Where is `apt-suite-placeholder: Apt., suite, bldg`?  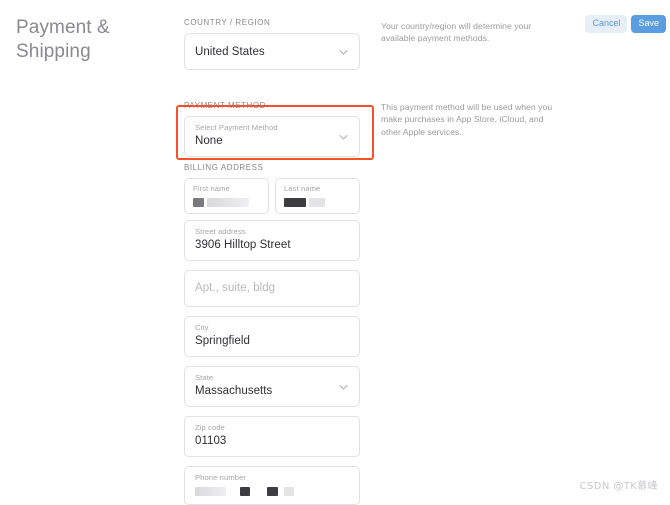
apt-suite-placeholder: Apt., suite, bldg is located at coordinates (235, 288).